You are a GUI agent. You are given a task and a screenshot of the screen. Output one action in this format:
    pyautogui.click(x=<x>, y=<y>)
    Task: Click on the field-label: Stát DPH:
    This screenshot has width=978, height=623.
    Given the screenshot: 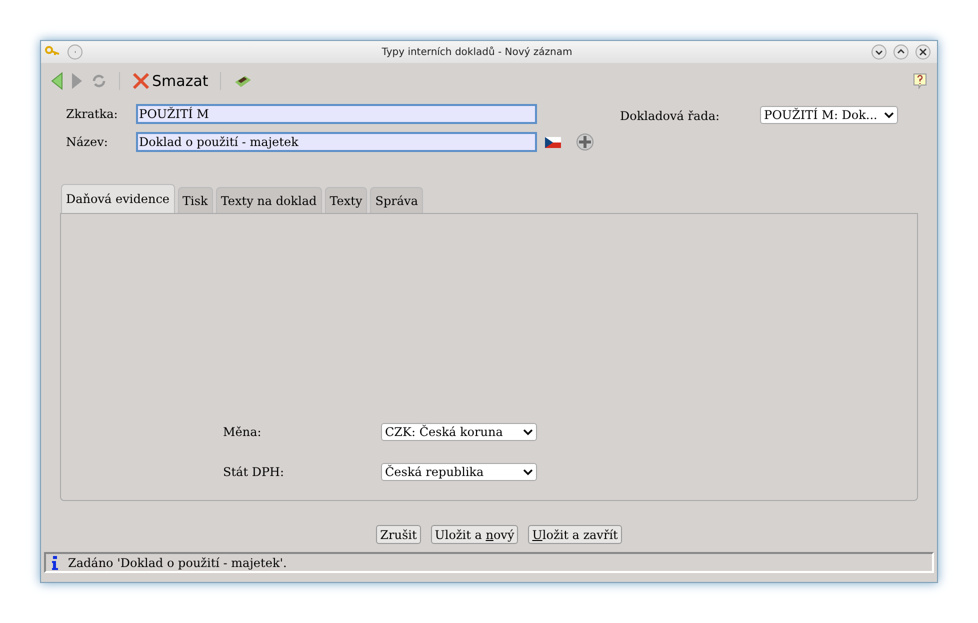 What is the action you would take?
    pyautogui.click(x=254, y=472)
    